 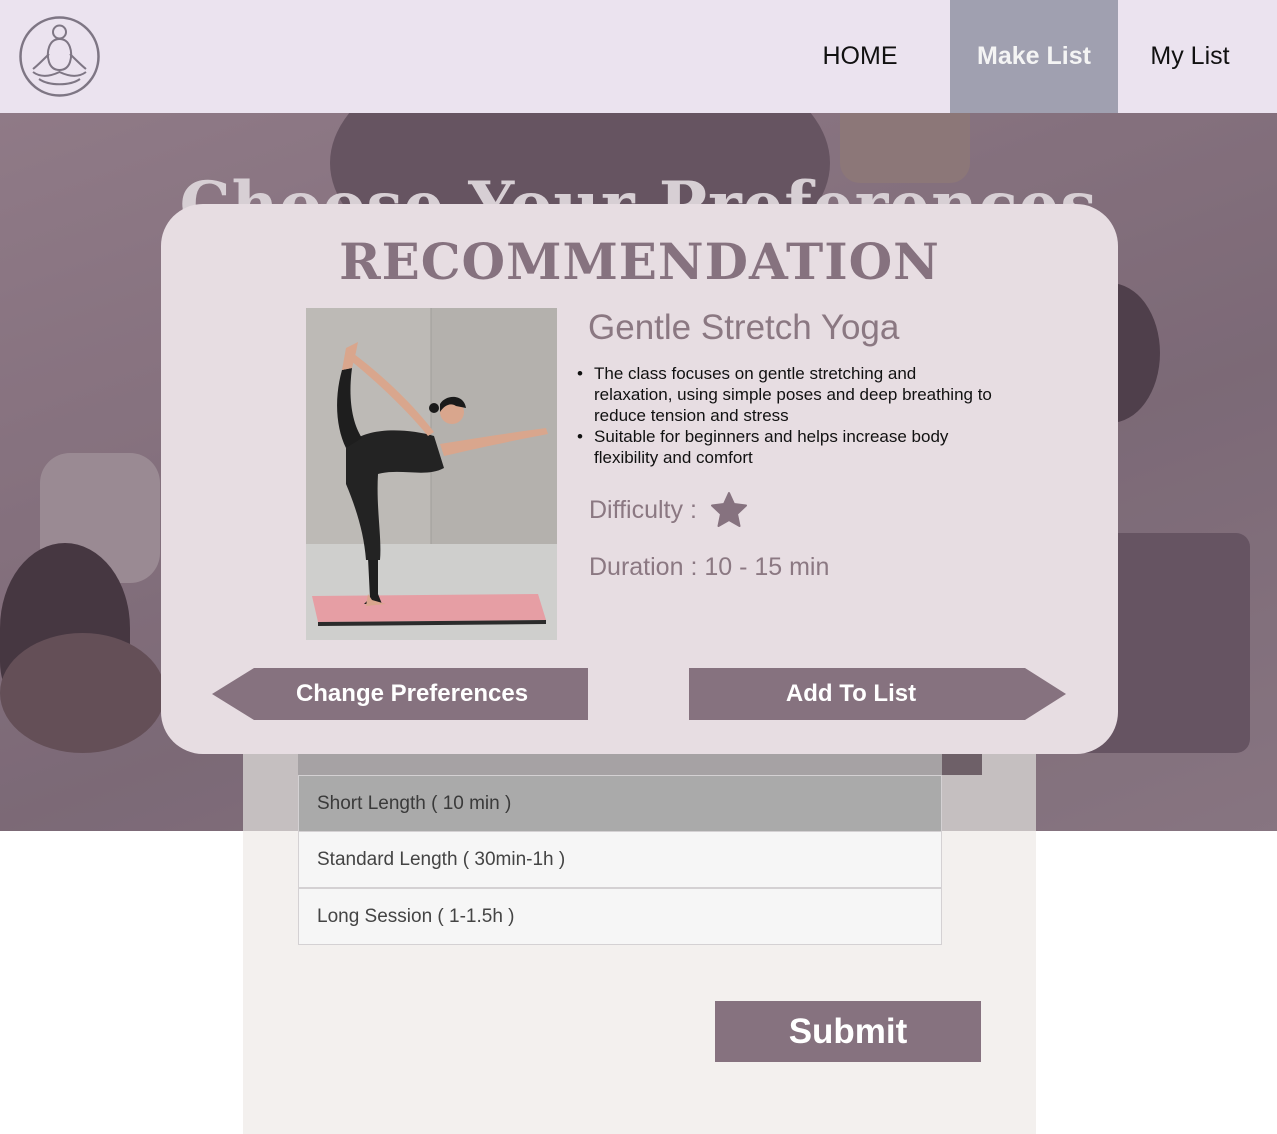 I want to click on nav-home: HOME, so click(x=860, y=56).